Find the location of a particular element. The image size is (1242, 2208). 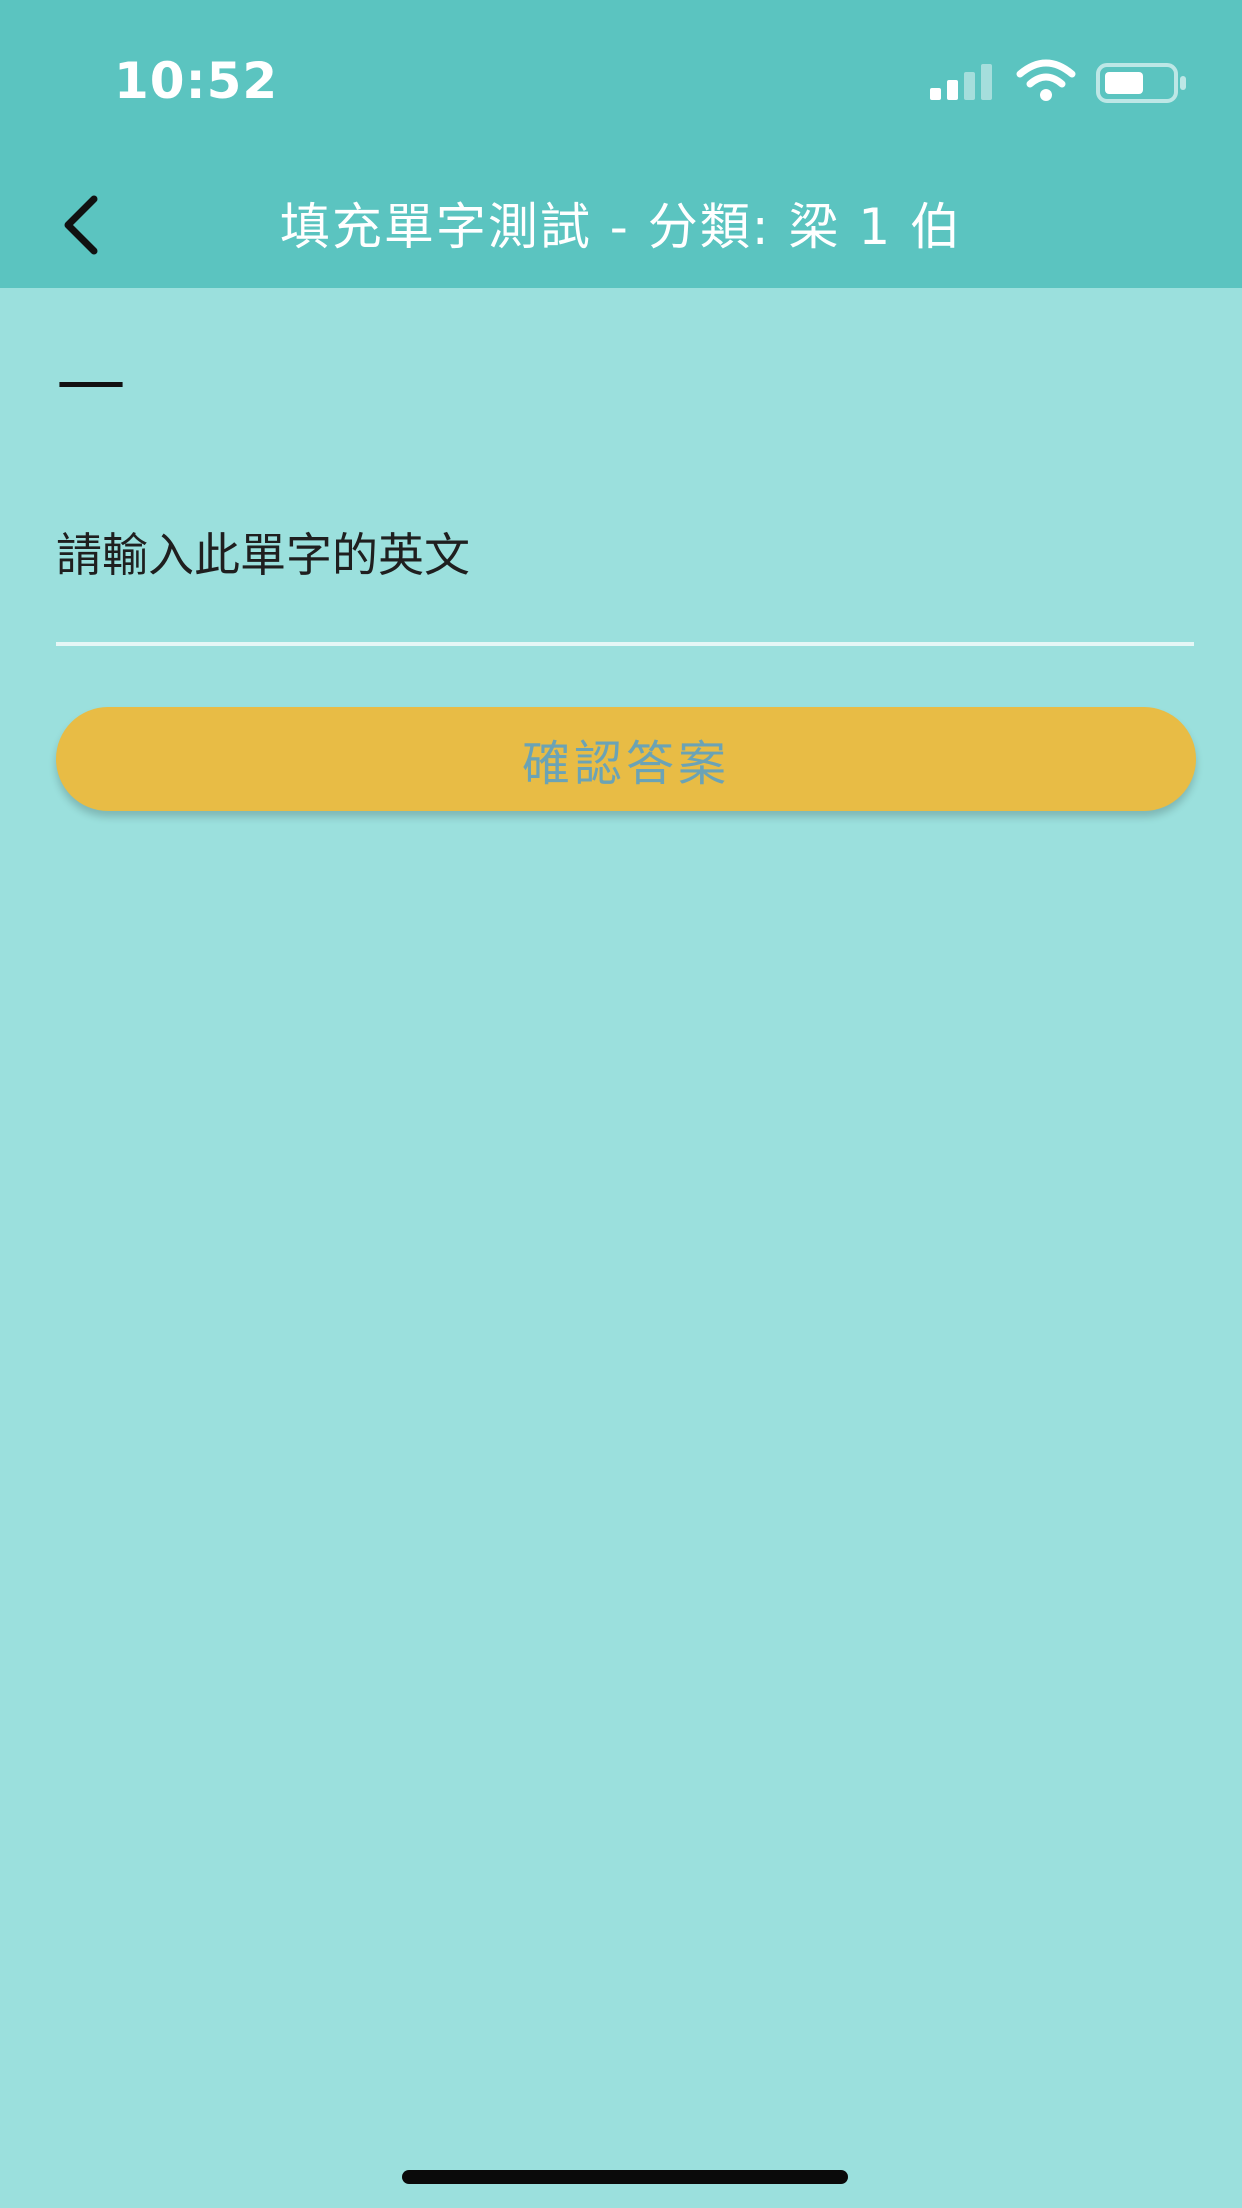

battery-icon is located at coordinates (1141, 83).